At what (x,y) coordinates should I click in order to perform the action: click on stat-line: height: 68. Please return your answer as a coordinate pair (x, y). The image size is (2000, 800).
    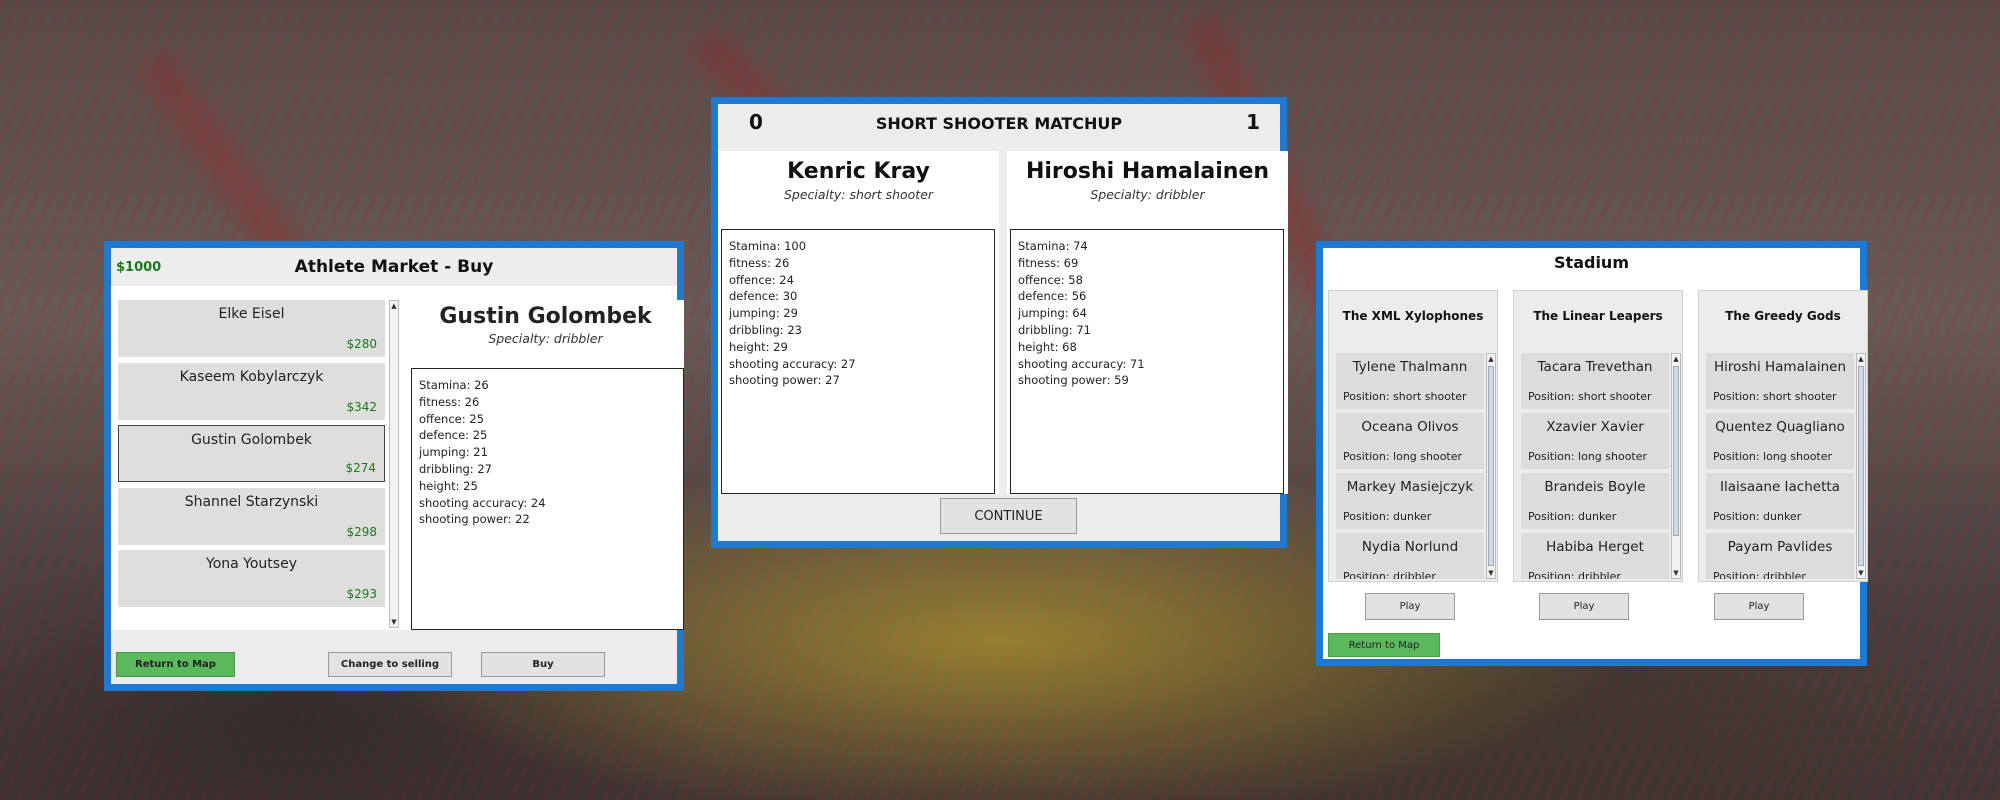
    Looking at the image, I should click on (1047, 346).